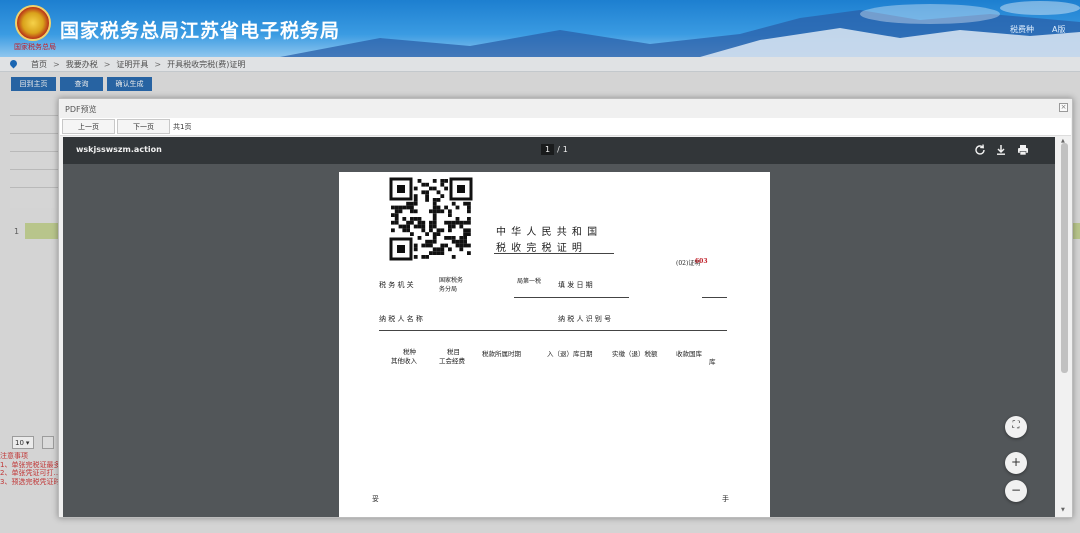 This screenshot has height=533, width=1080. What do you see at coordinates (200, 31) in the screenshot?
I see `site-title: 国家税务总局江苏省电子税务局` at bounding box center [200, 31].